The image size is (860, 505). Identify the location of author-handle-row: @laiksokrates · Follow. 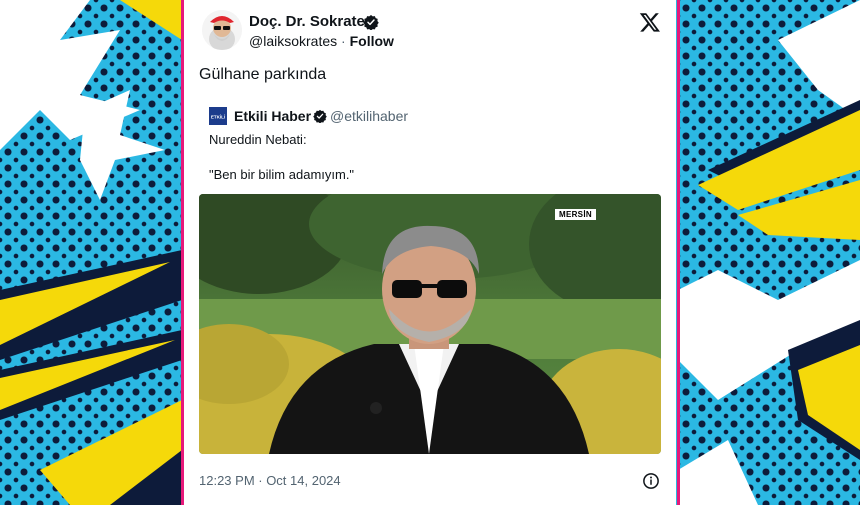
(321, 41).